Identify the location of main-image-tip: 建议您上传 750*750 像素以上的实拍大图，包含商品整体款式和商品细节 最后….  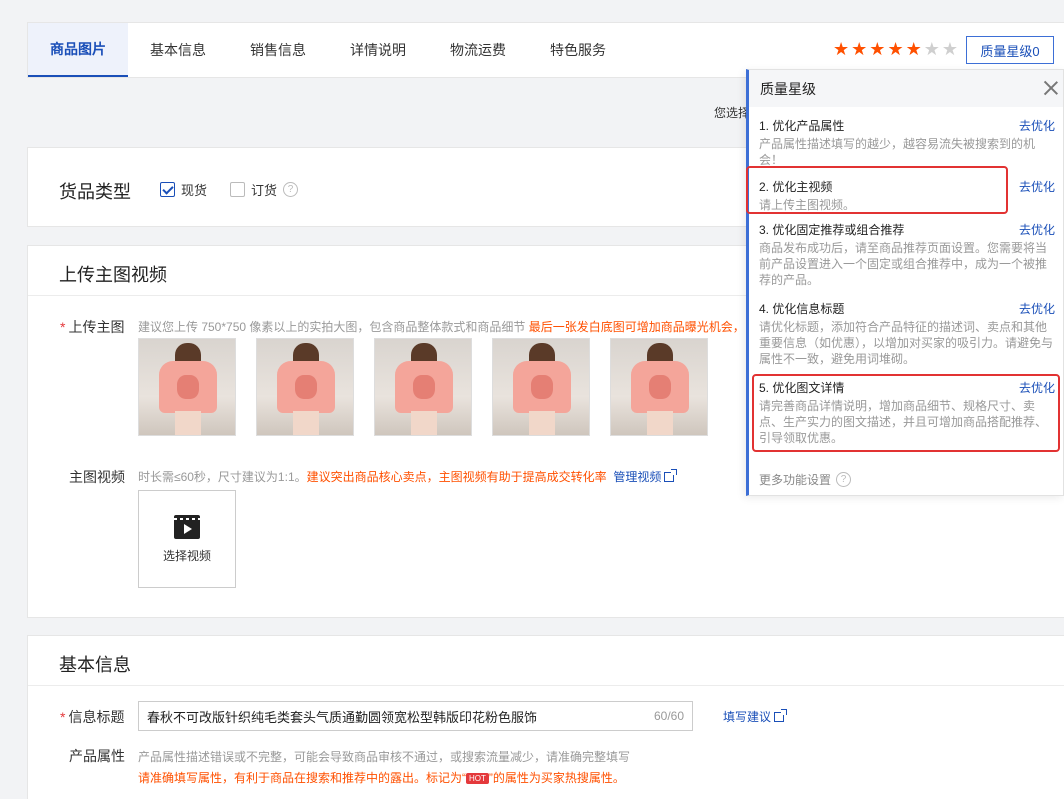
(441, 327).